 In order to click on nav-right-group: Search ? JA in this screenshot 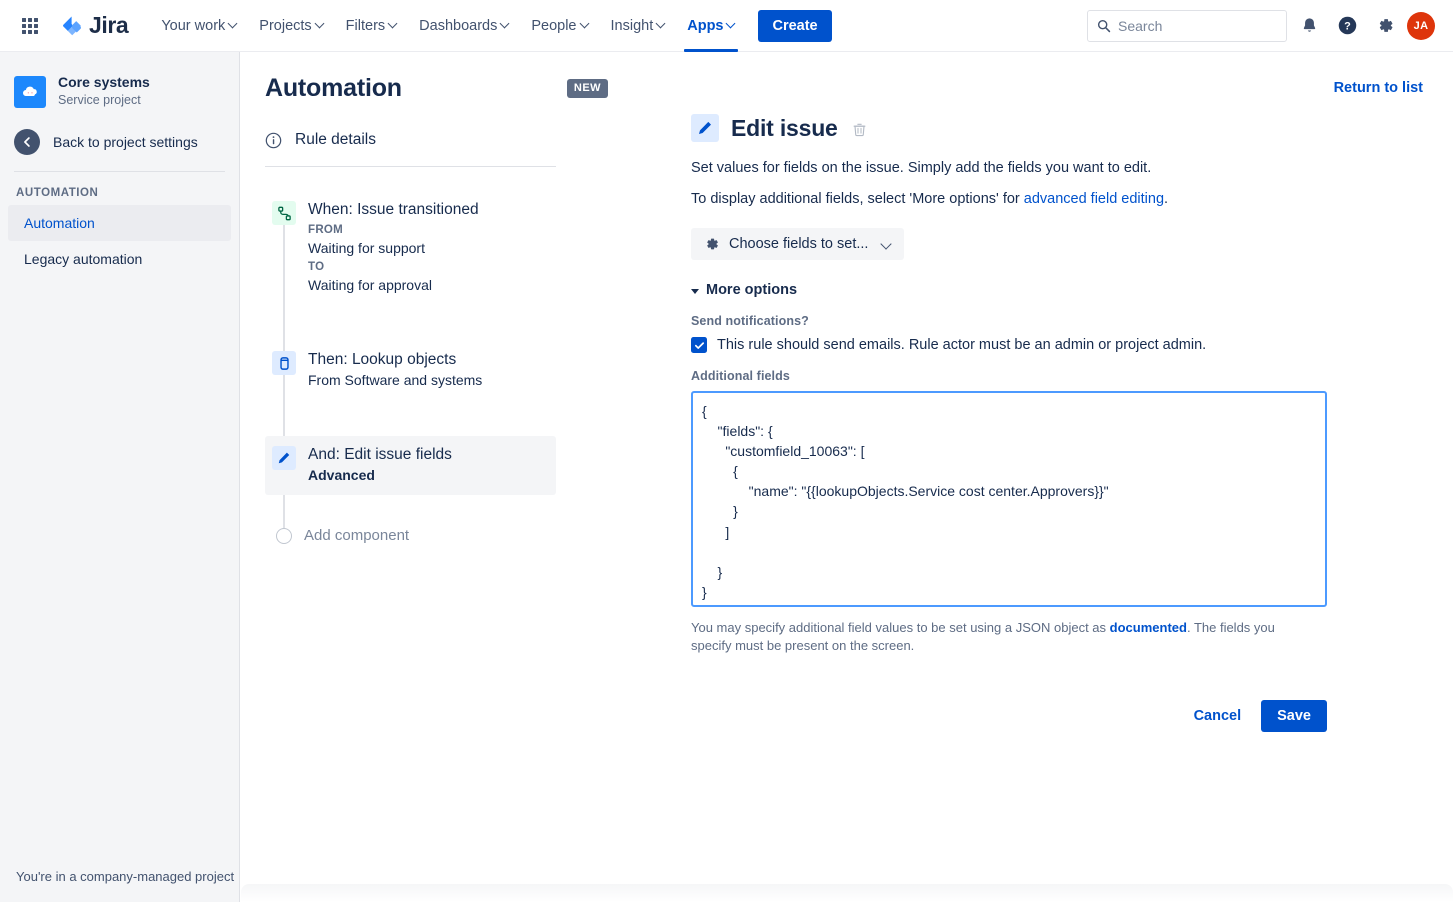, I will do `click(1270, 25)`.